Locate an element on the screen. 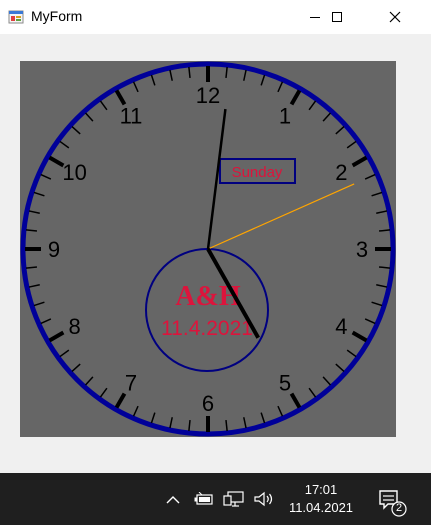 The image size is (431, 525). volume-button is located at coordinates (264, 499).